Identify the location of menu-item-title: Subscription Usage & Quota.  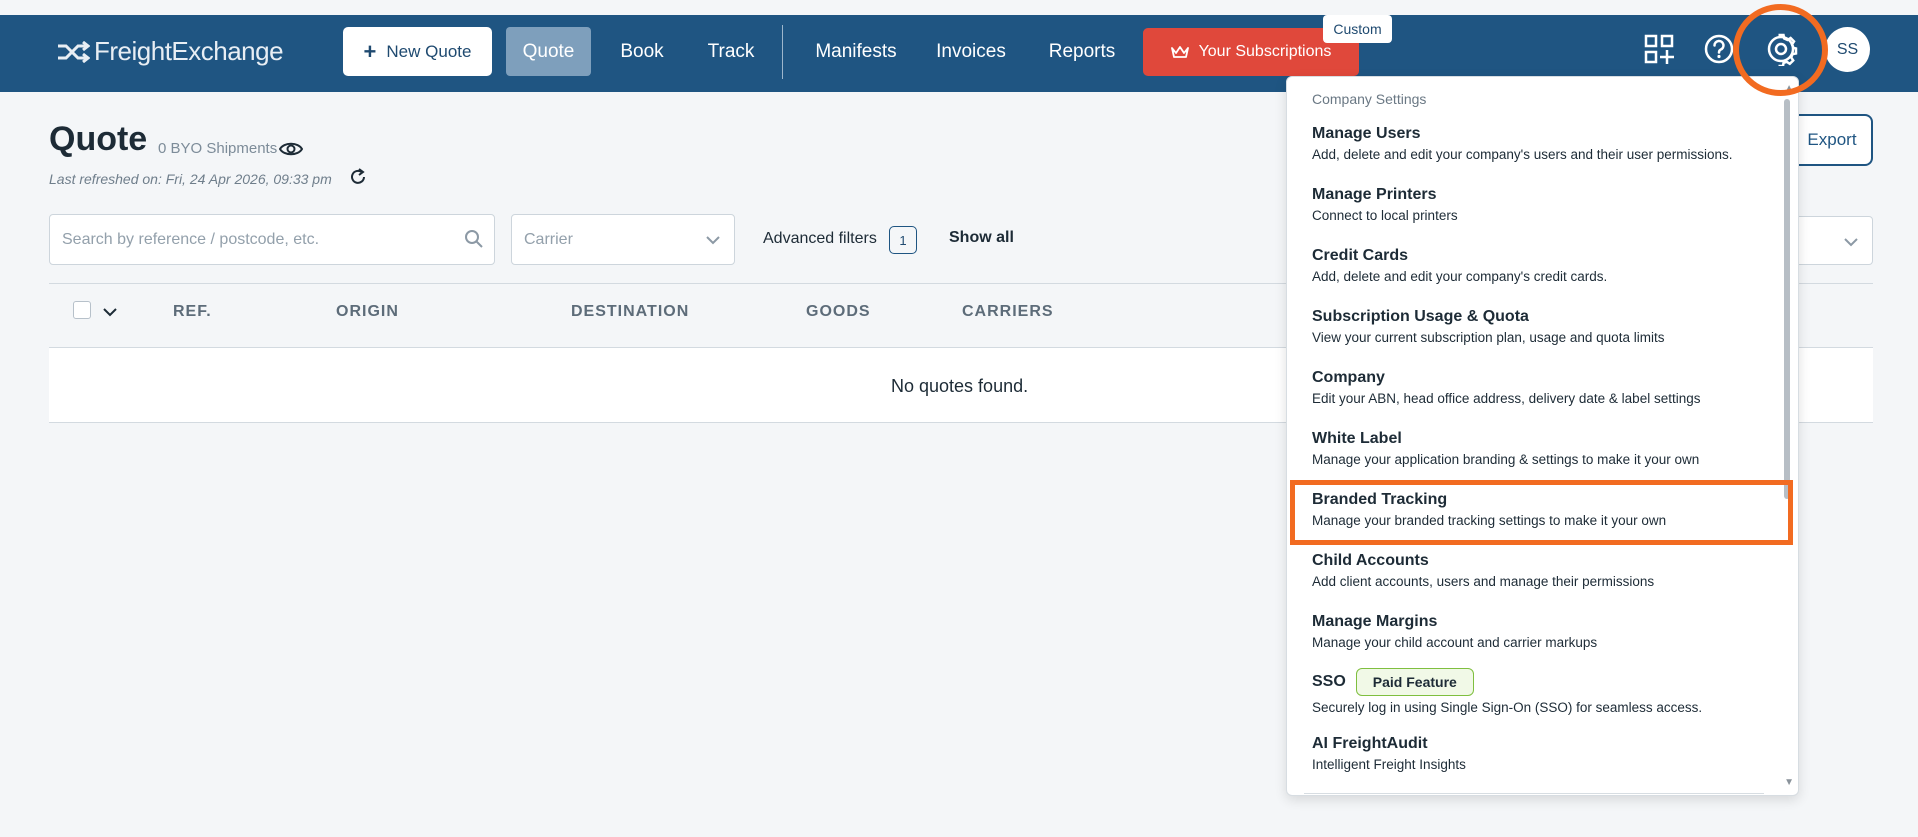
(1420, 316).